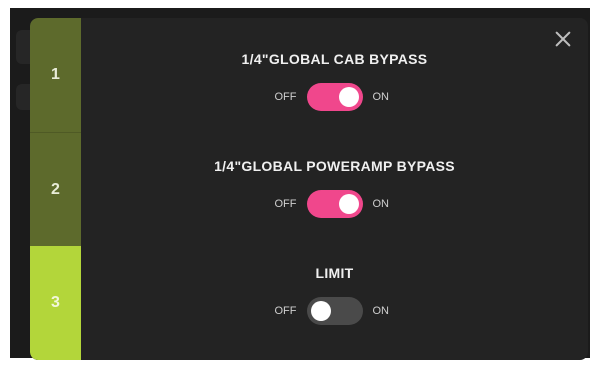 The width and height of the screenshot is (598, 365). I want to click on setting-global-cab-bypass: 1/4"GLOBAL CAB BYPASS OFF ON, so click(334, 81).